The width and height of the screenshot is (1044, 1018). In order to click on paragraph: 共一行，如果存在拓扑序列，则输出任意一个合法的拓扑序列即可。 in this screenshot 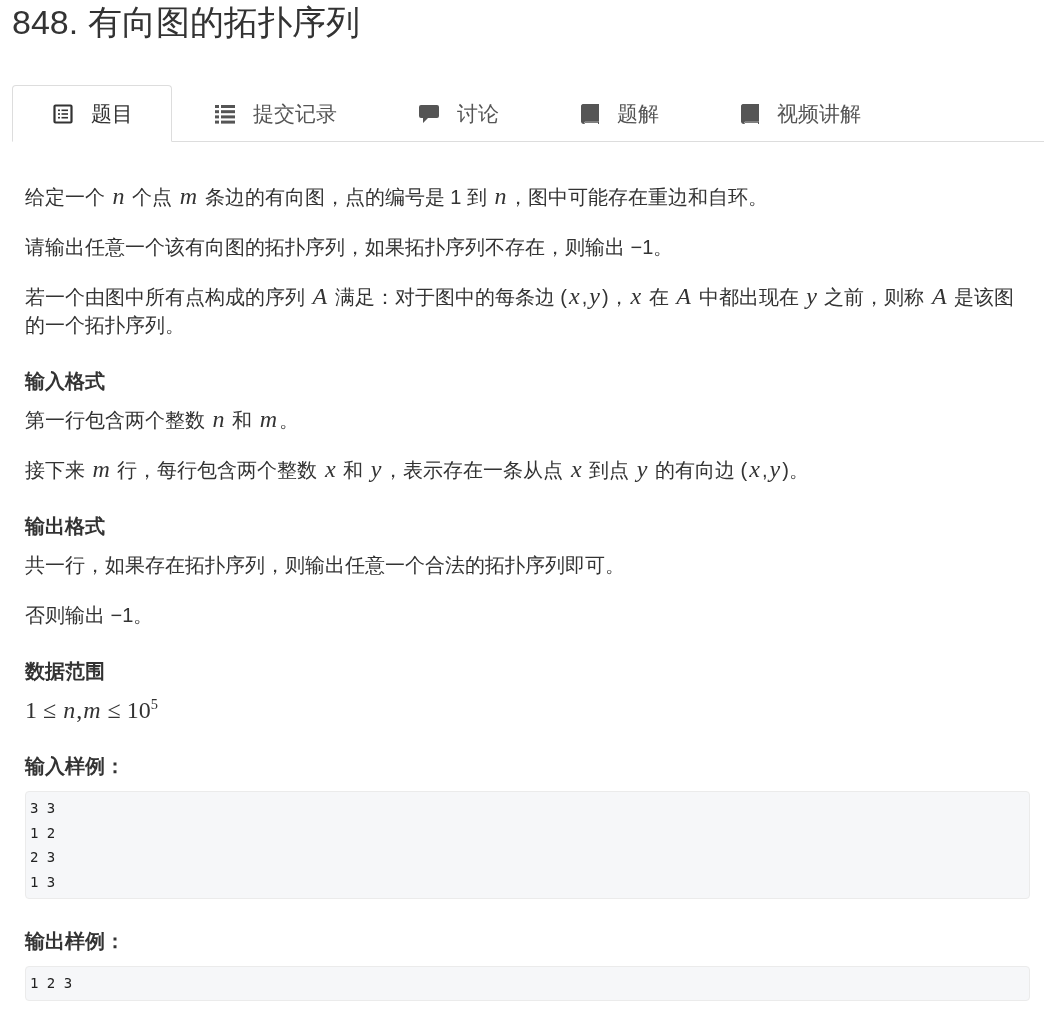, I will do `click(325, 565)`.